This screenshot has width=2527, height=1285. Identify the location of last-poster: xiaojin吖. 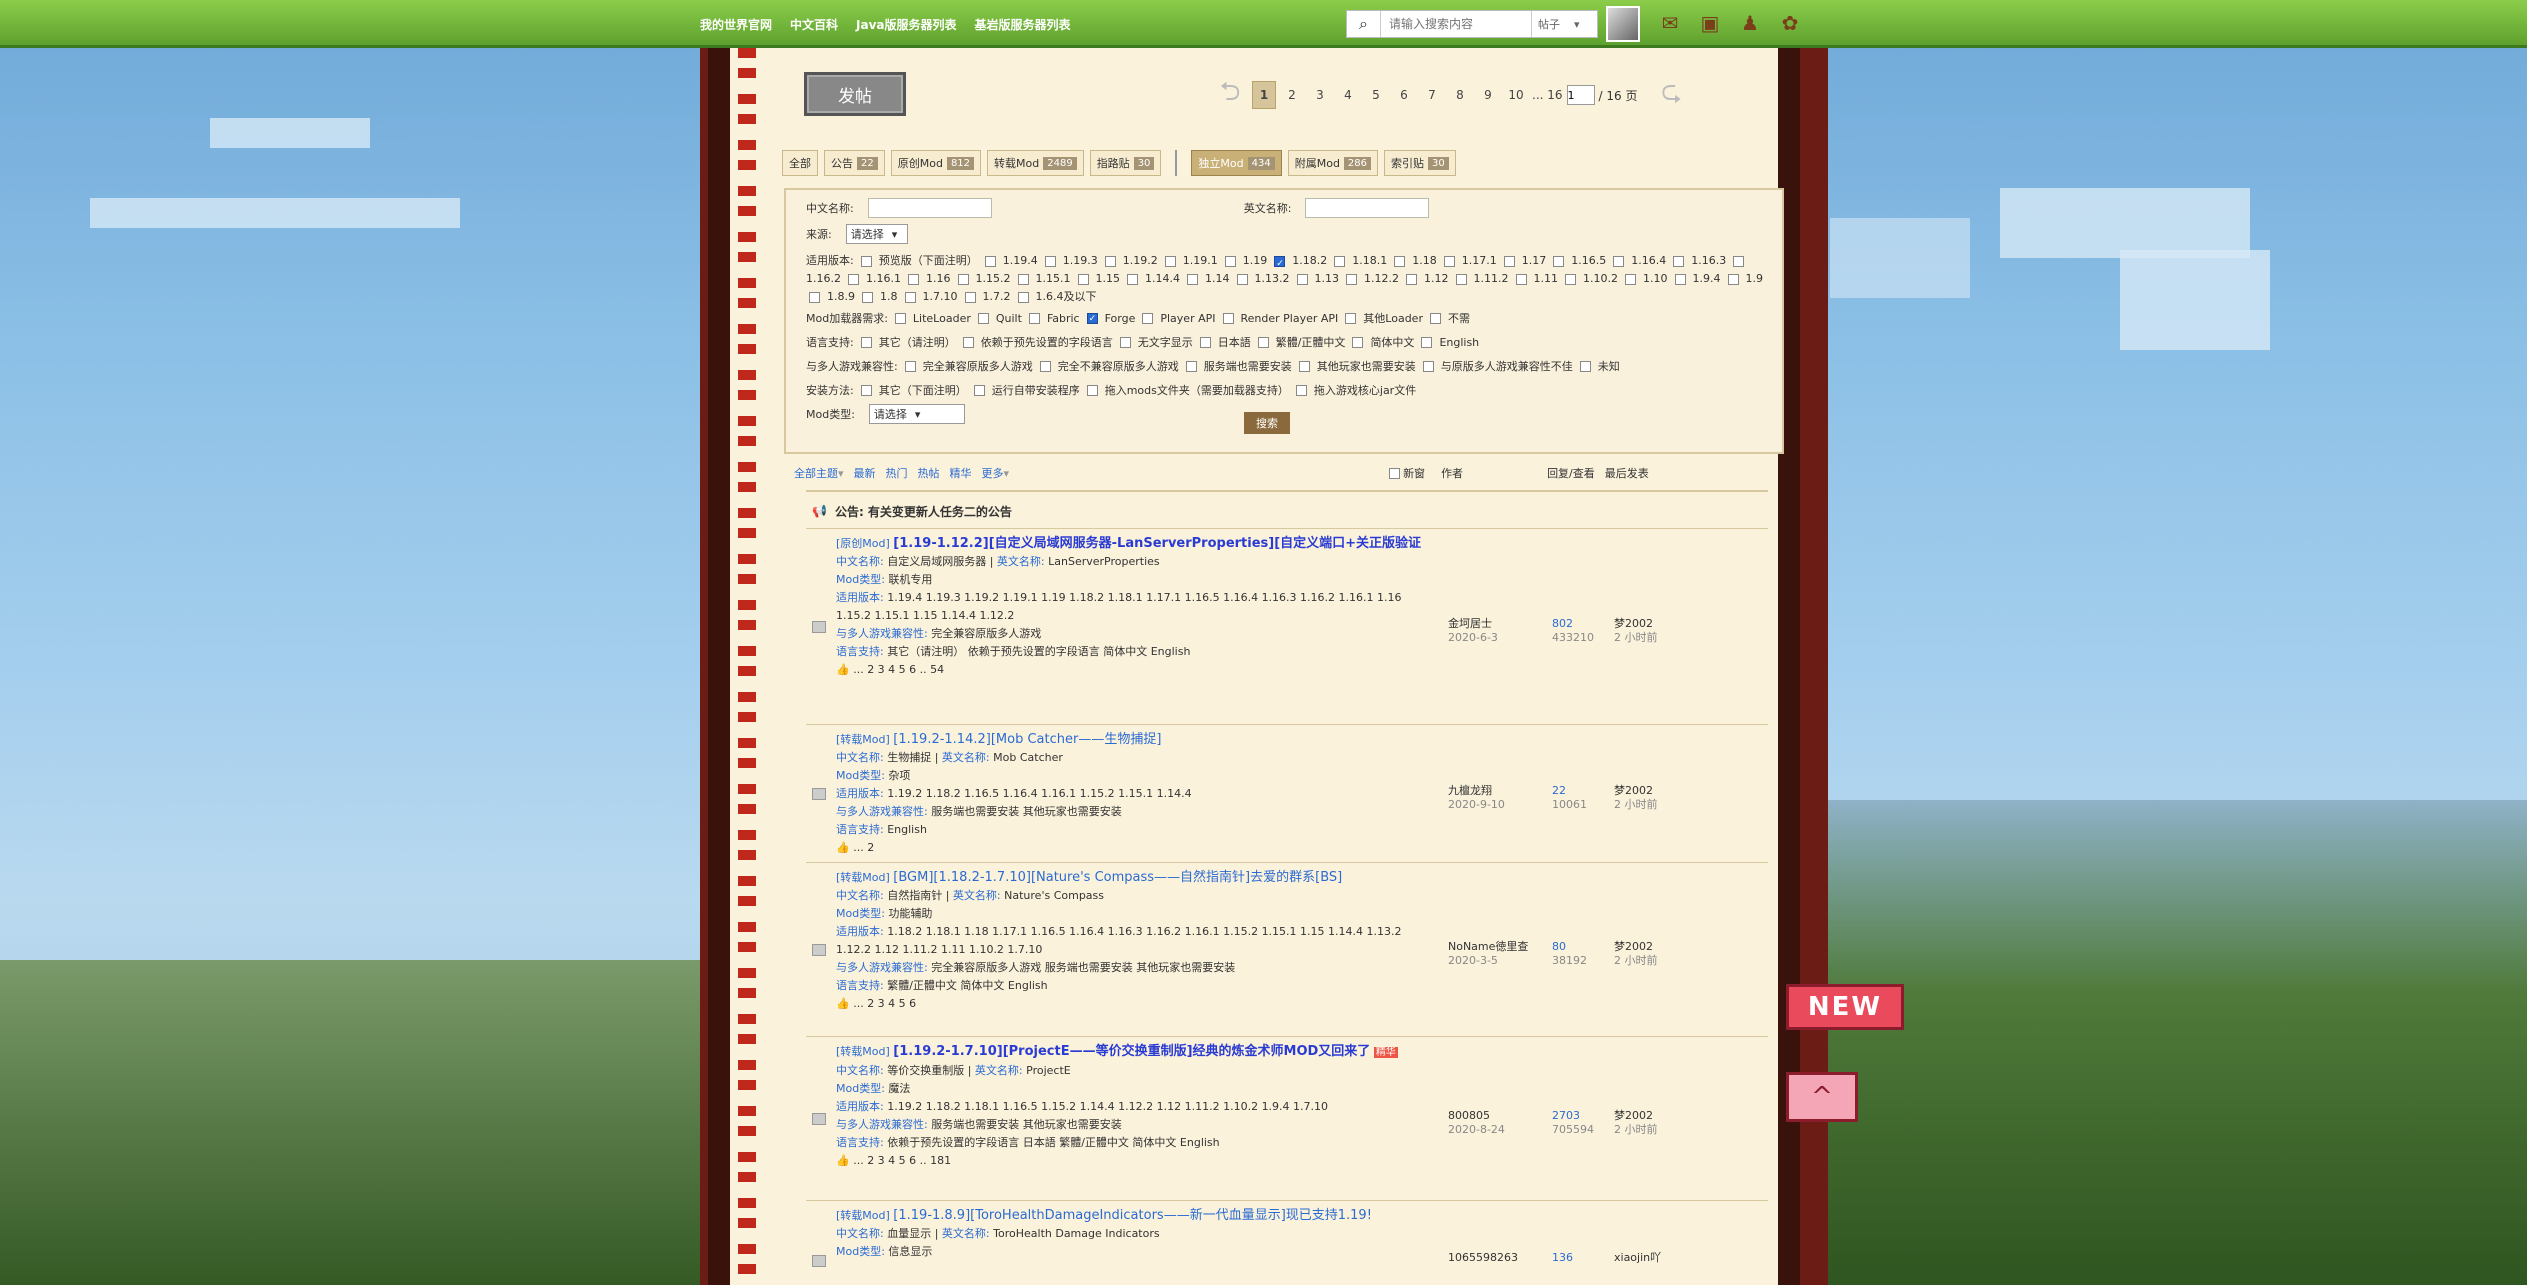
(1637, 1257).